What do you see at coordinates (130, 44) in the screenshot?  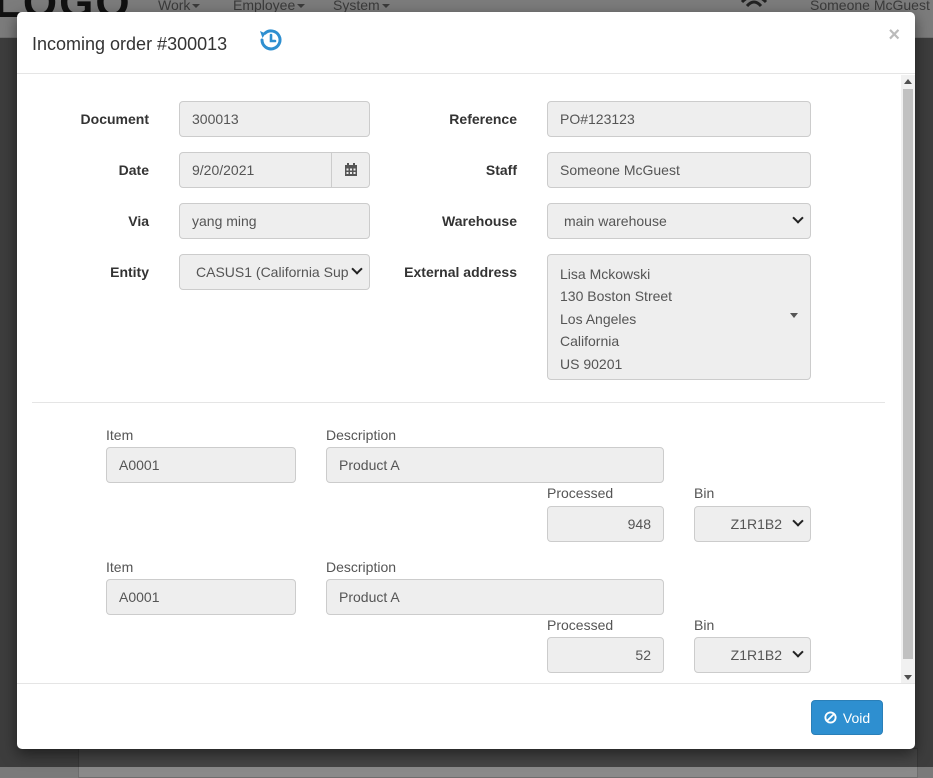 I see `modal-title: Incoming order #300013` at bounding box center [130, 44].